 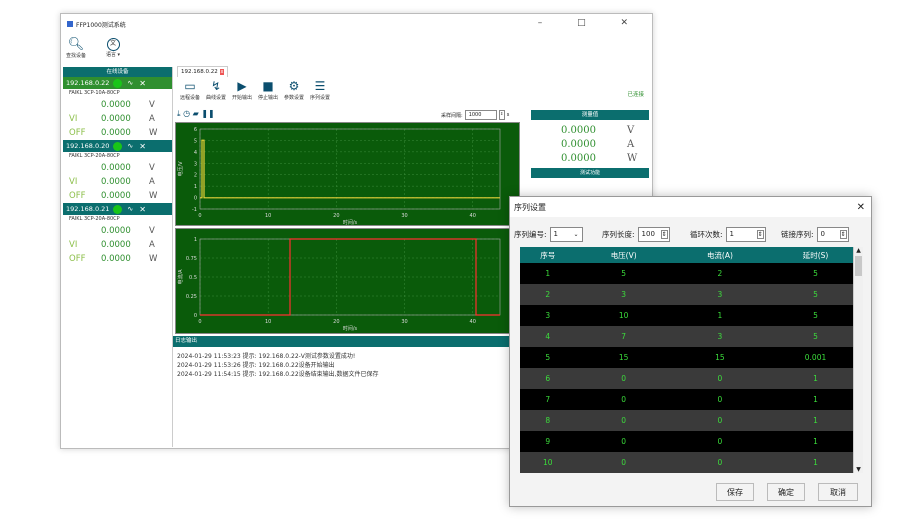 What do you see at coordinates (117, 83) in the screenshot?
I see `device-header: 192.168.0.22 ∿ ✕` at bounding box center [117, 83].